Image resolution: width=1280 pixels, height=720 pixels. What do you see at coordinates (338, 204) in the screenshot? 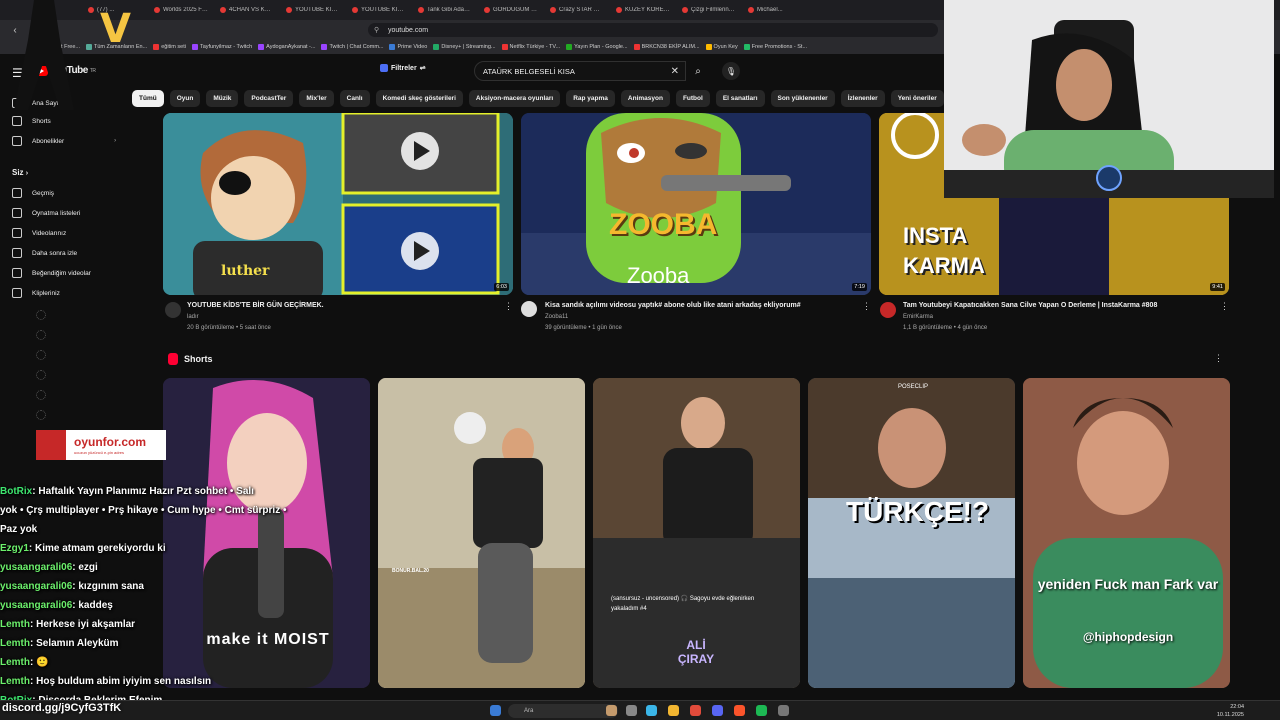
I see `video-thumbnail: luther 6:03` at bounding box center [338, 204].